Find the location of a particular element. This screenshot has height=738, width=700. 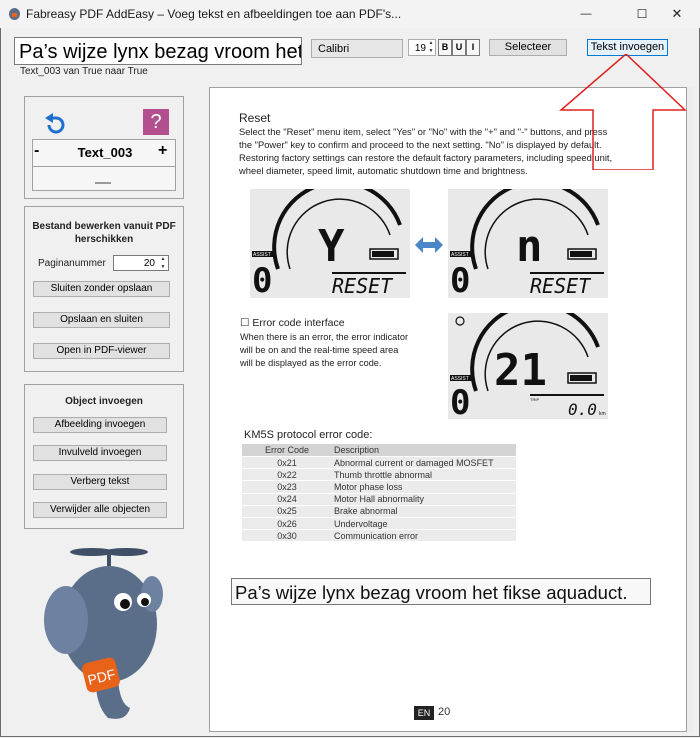

lcd-trip-label: TRIP is located at coordinates (534, 399).